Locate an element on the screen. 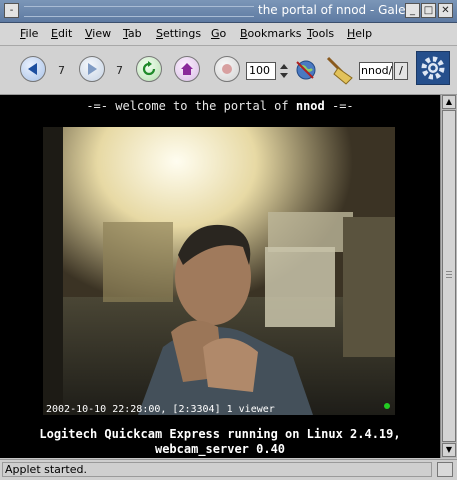 This screenshot has height=480, width=457. minimize-button: _ is located at coordinates (412, 10).